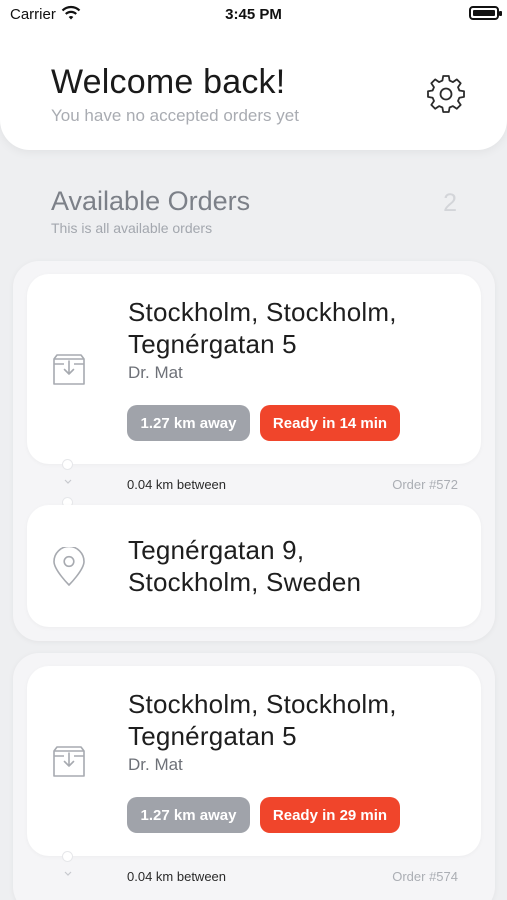 The height and width of the screenshot is (900, 507). I want to click on section-subtitle: This is all available orders, so click(132, 228).